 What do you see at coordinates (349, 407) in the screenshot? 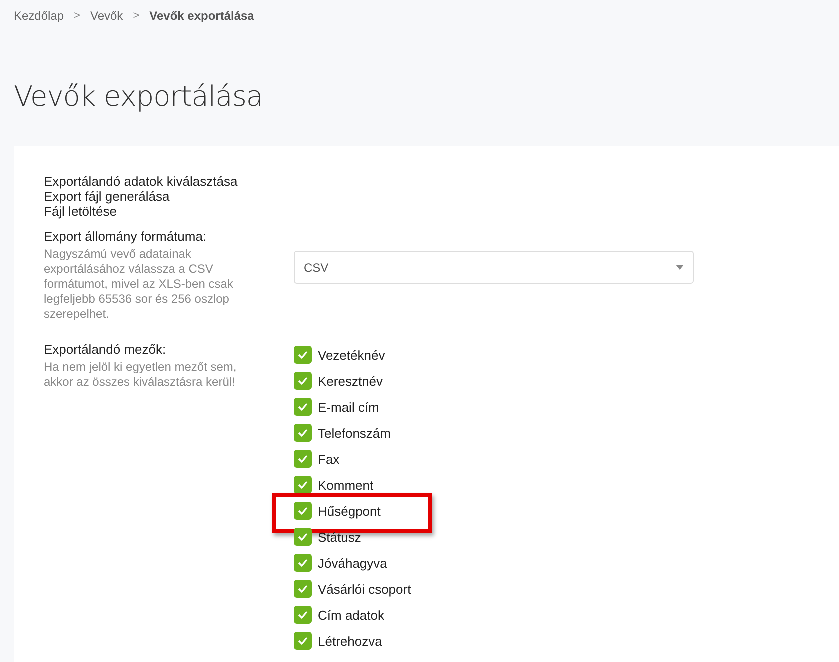
I see `checkbox-label: E-mail cím` at bounding box center [349, 407].